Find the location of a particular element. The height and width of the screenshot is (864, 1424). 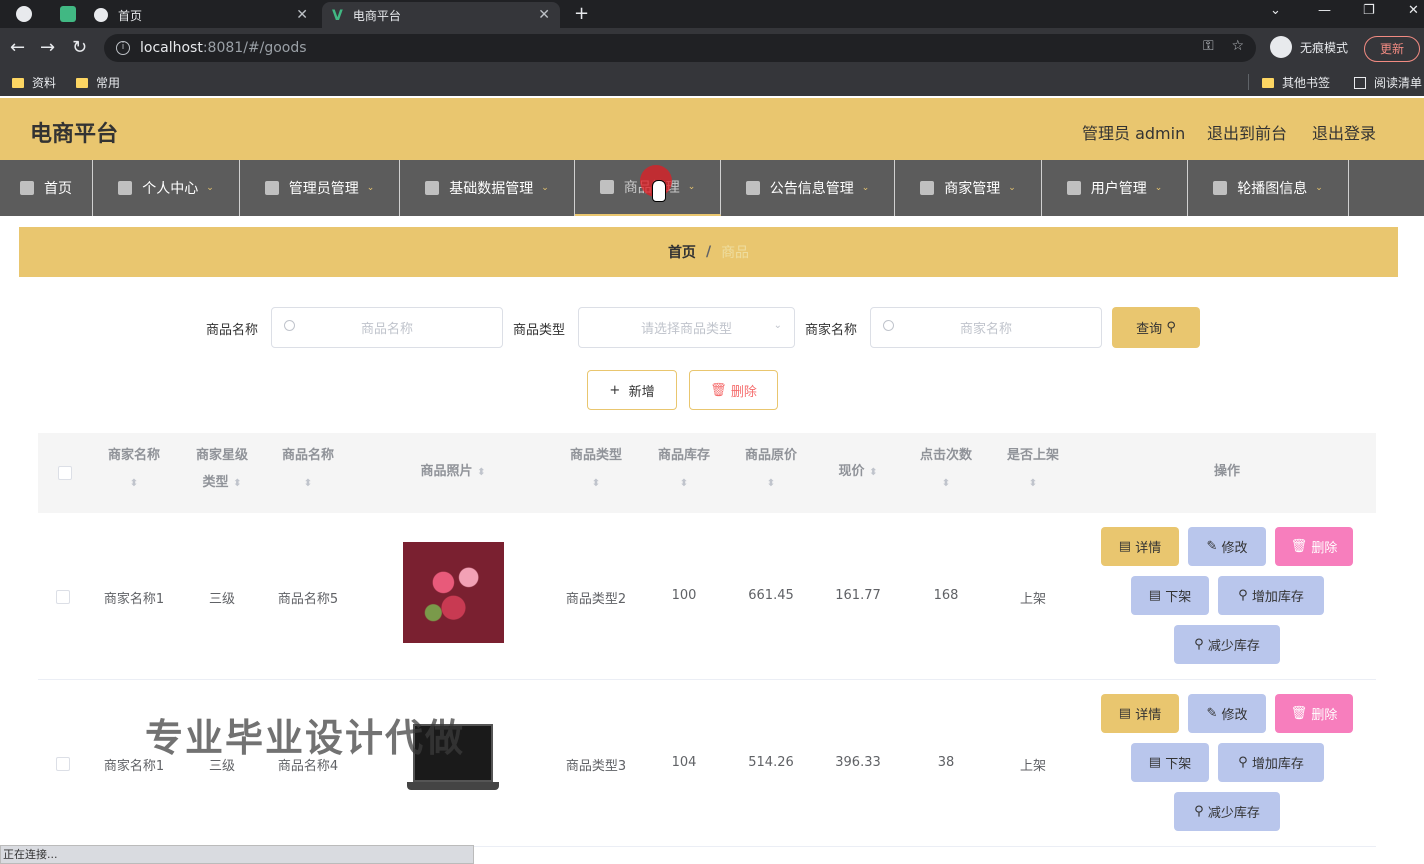

breadcrumb-current: 商品 is located at coordinates (735, 253).